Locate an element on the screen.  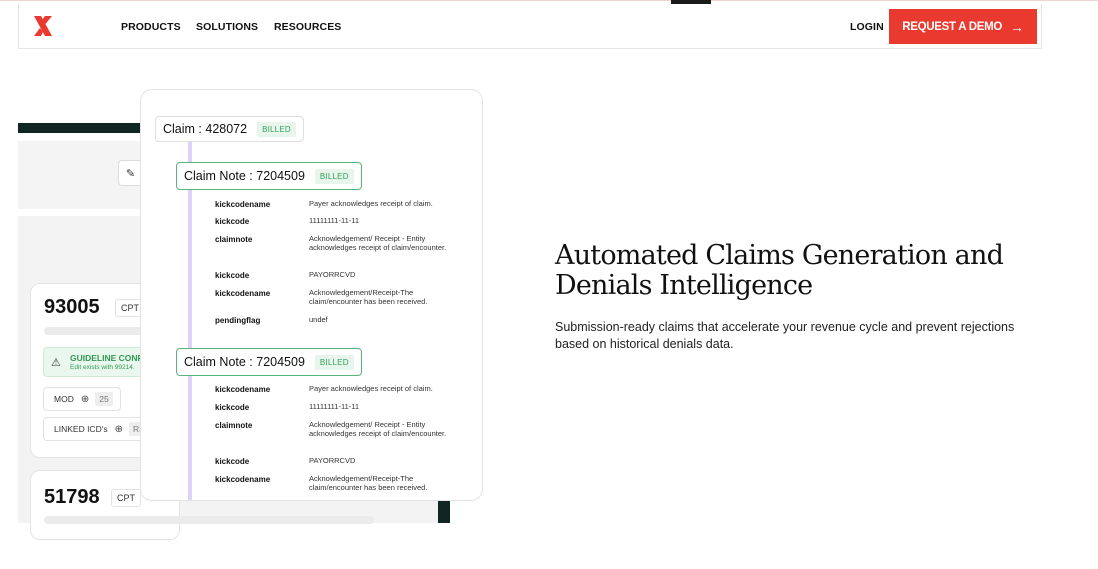
login-link: LOGIN is located at coordinates (867, 26).